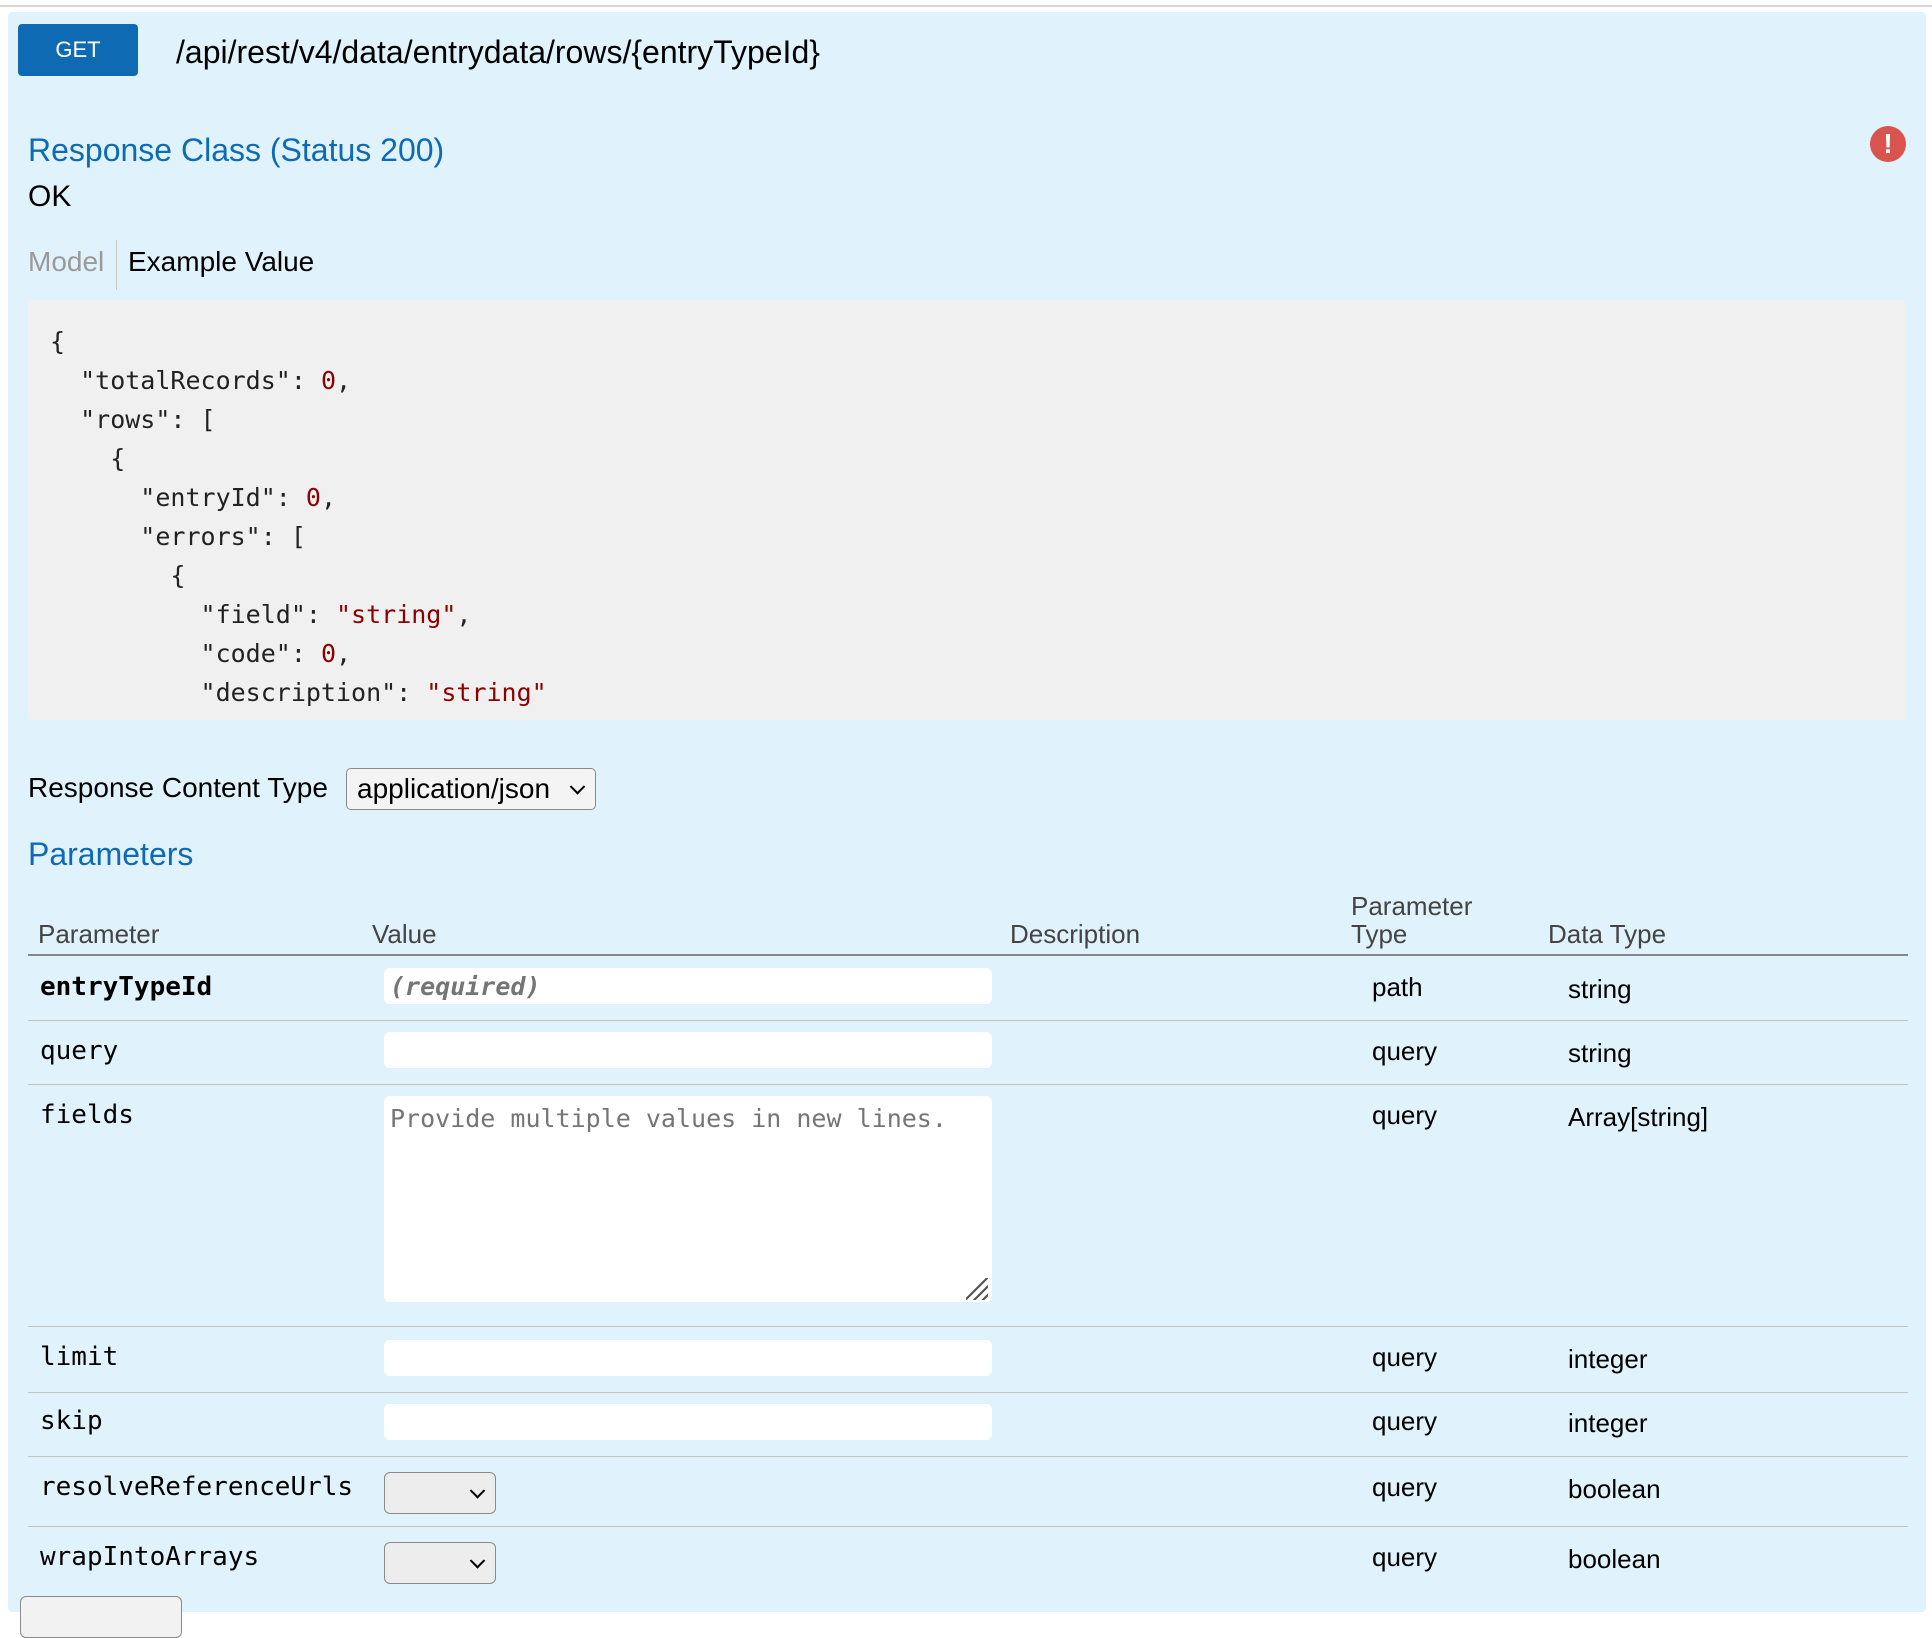 The width and height of the screenshot is (1932, 1638). I want to click on param-type-wrapIntoArrays: query, so click(1405, 1557).